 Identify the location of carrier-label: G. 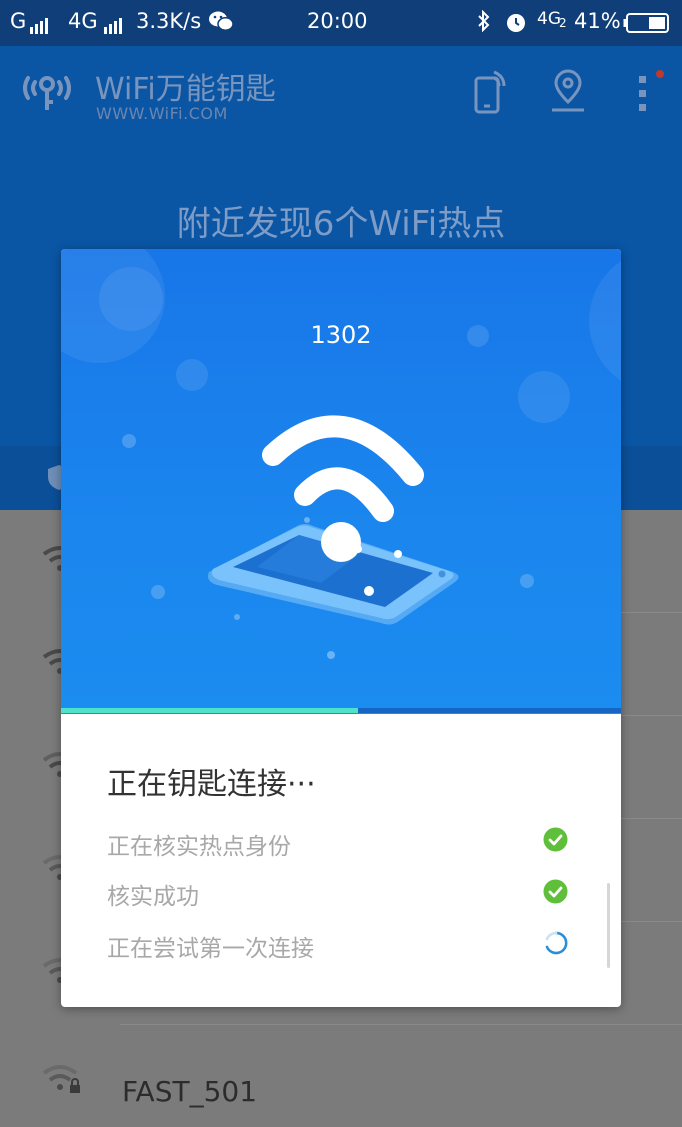
(18, 21).